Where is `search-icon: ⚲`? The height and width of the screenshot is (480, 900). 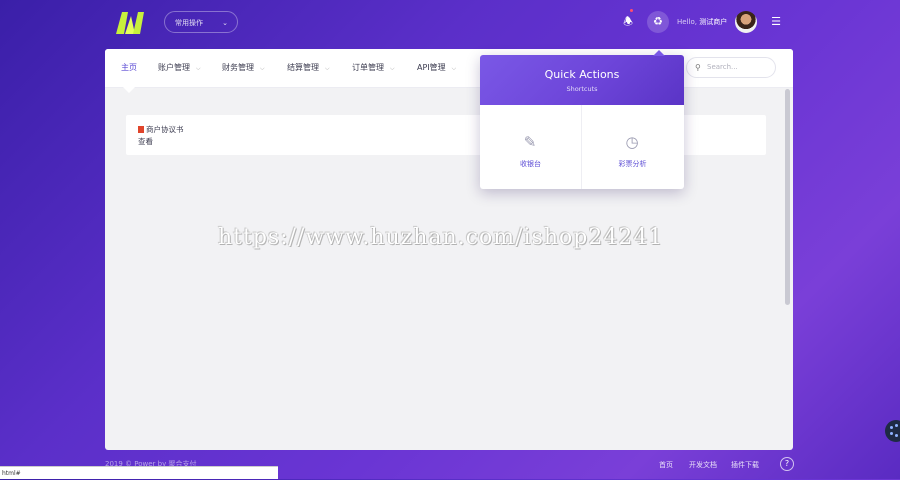
search-icon: ⚲ is located at coordinates (698, 67).